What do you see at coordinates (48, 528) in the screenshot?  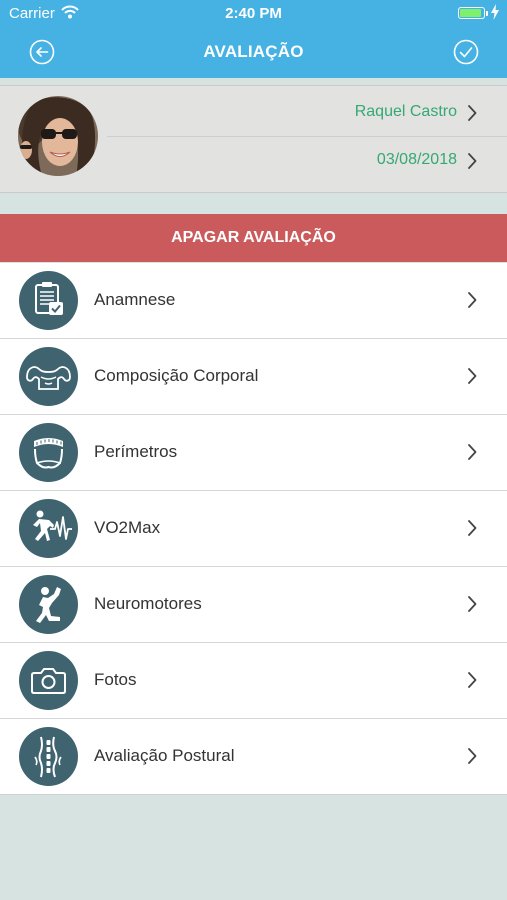 I see `runner-heartbeat-icon` at bounding box center [48, 528].